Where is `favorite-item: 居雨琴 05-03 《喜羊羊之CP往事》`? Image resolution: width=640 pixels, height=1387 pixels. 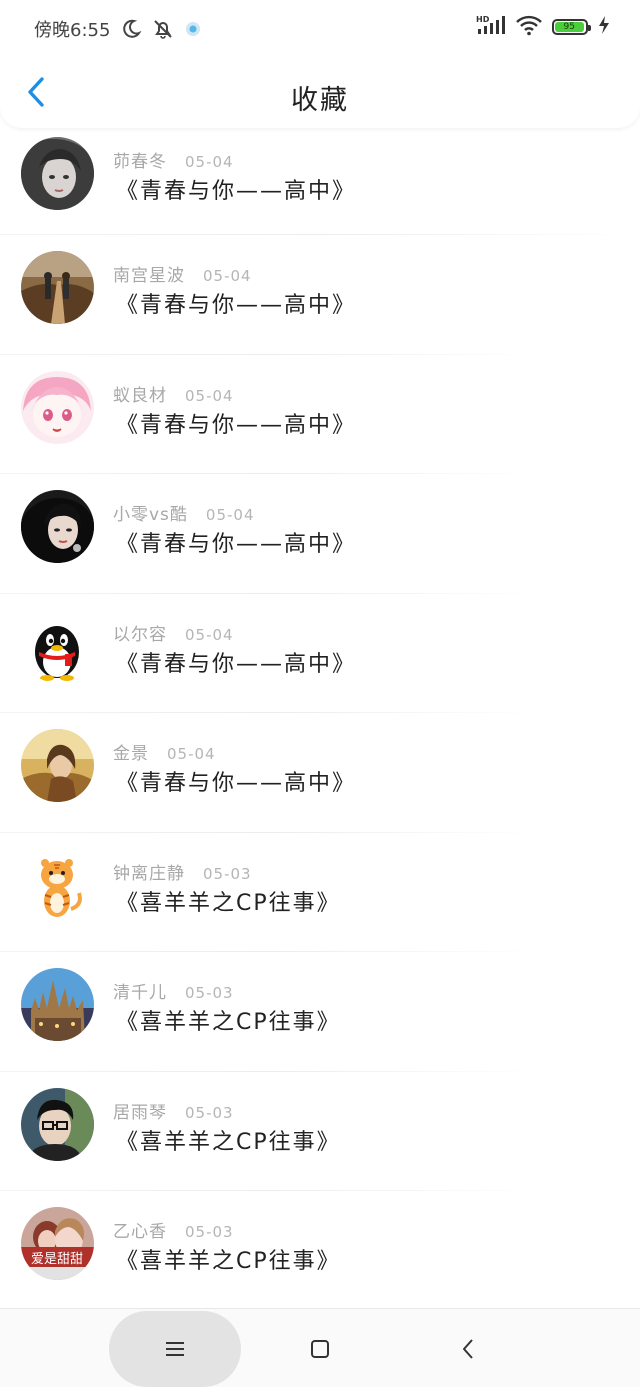 favorite-item: 居雨琴 05-03 《喜羊羊之CP往事》 is located at coordinates (320, 1131).